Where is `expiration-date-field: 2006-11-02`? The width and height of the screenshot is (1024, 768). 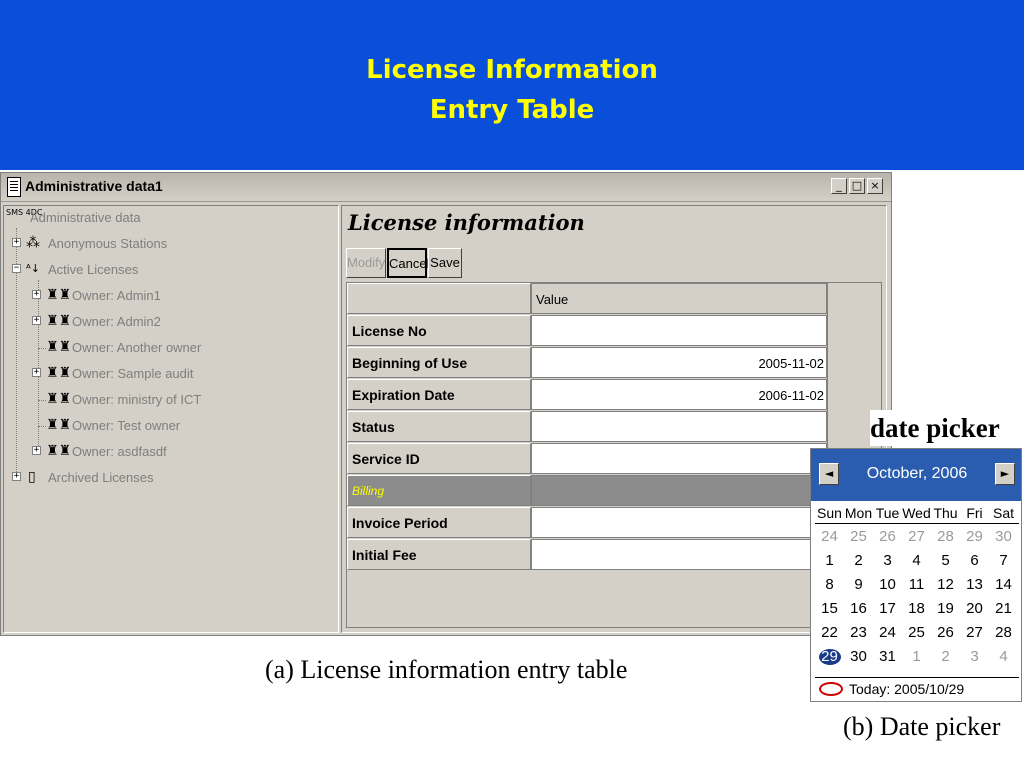
expiration-date-field: 2006-11-02 is located at coordinates (679, 394).